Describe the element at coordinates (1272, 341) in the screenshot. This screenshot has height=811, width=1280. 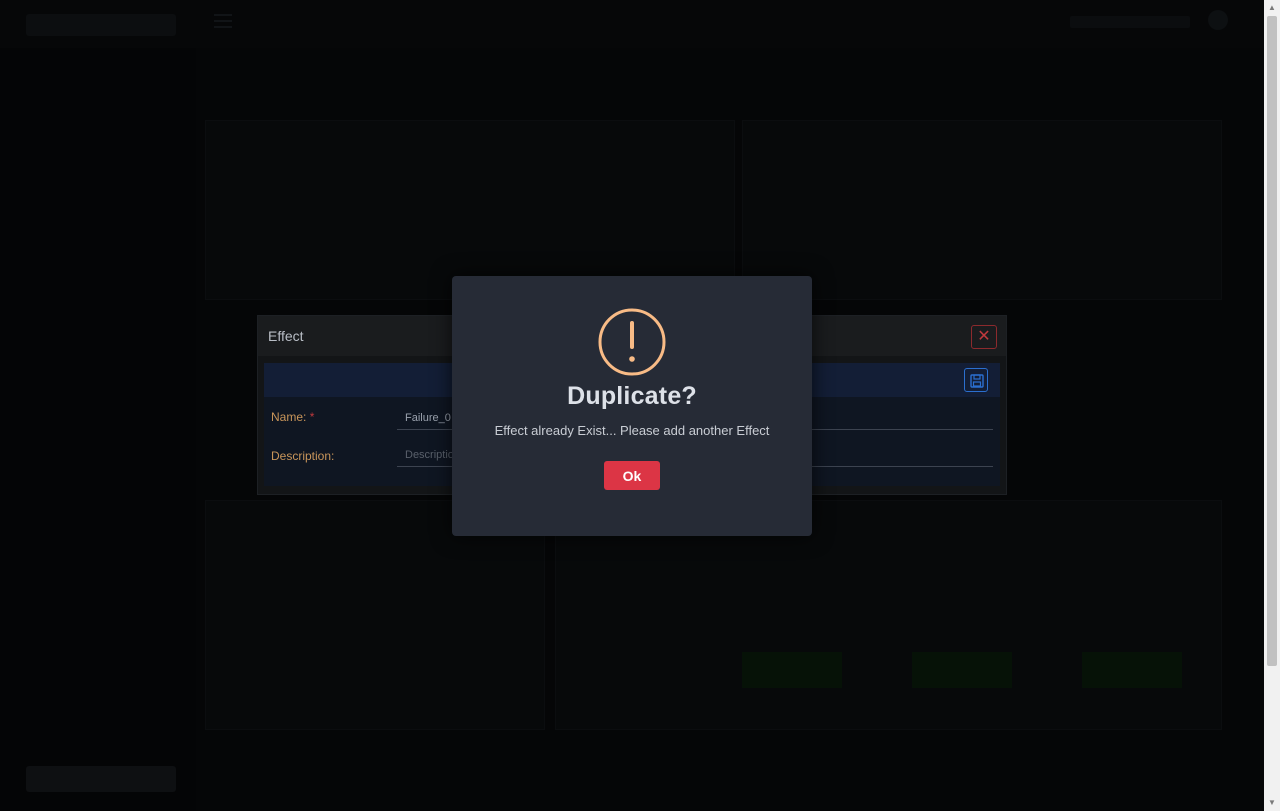
I see `scrollbar-thumb` at that location.